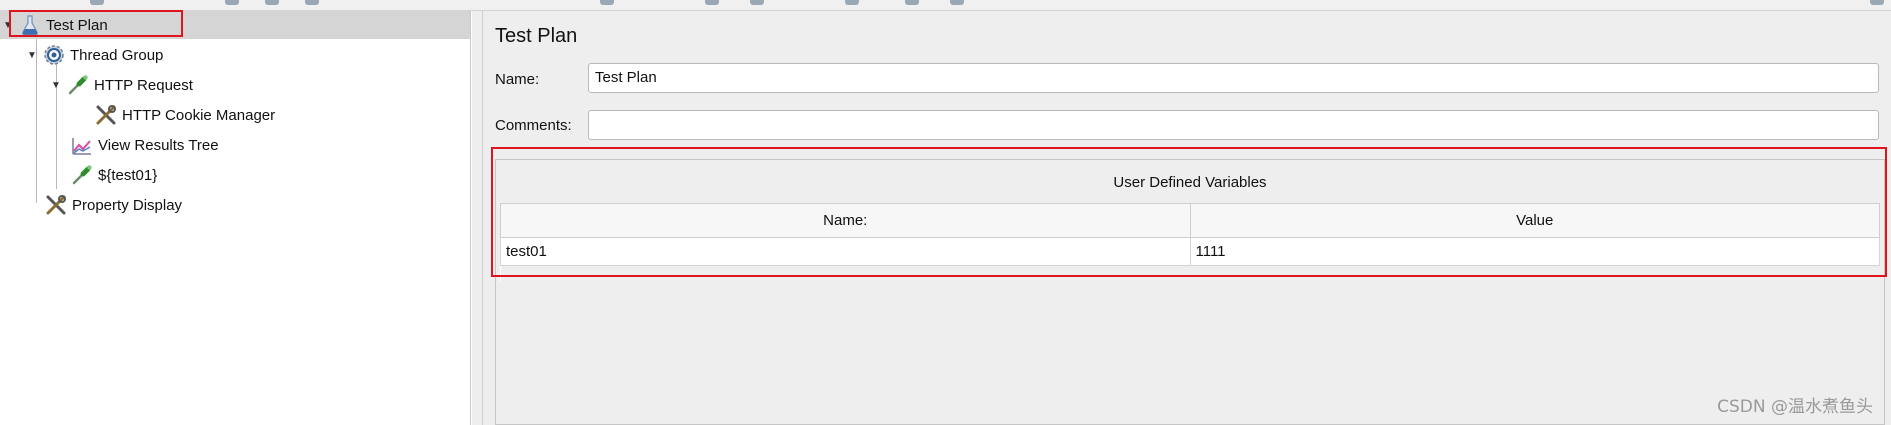 This screenshot has width=1891, height=425. I want to click on tree-item-label: ${test01}, so click(128, 175).